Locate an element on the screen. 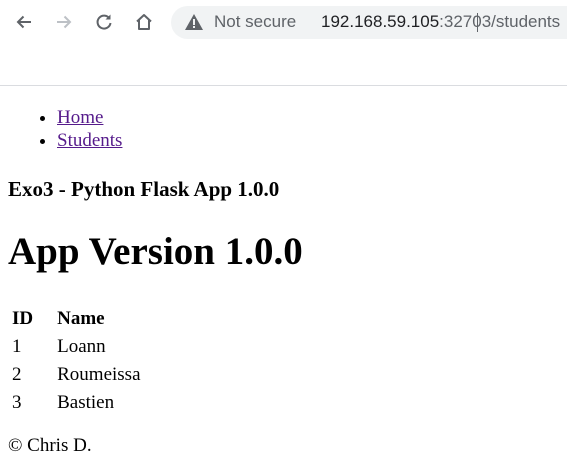  forward-arrow-icon is located at coordinates (64, 22).